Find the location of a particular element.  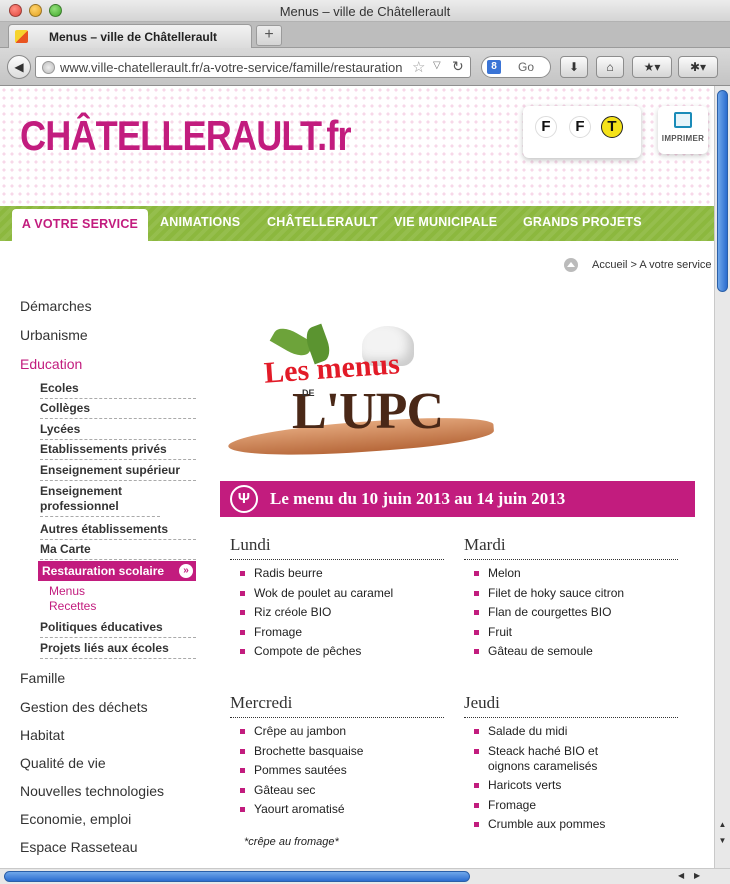

menu-title: Le menu du 10 juin 2013 au 14 juin 2013 is located at coordinates (418, 498).